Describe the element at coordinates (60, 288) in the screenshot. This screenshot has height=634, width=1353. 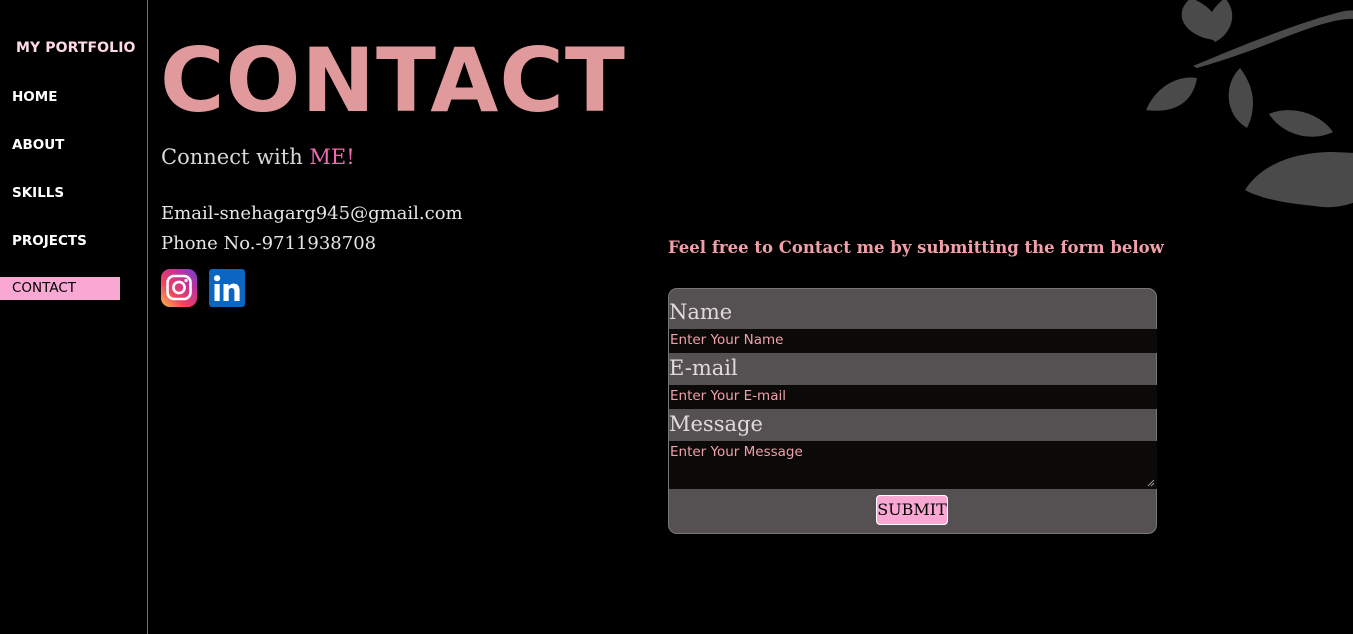
I see `nav-item-contact: CONTACT` at that location.